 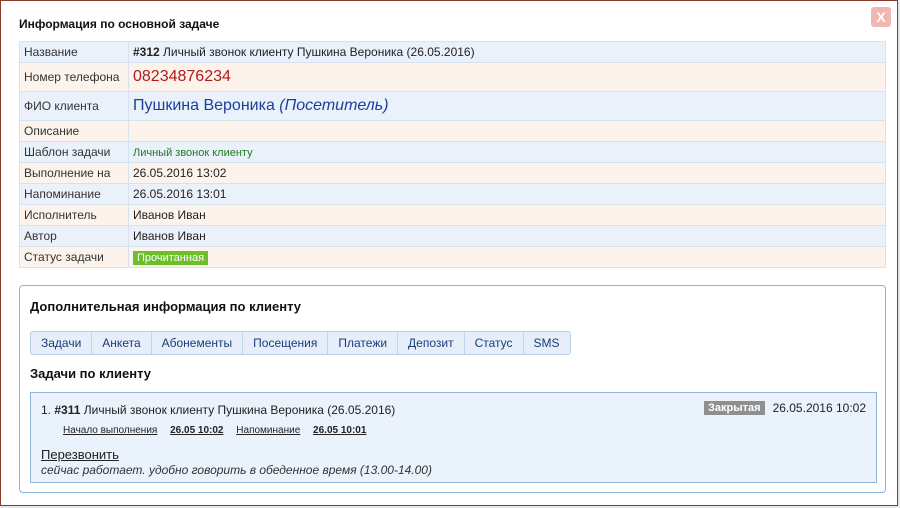 What do you see at coordinates (286, 343) in the screenshot?
I see `tab-visits: Посещения` at bounding box center [286, 343].